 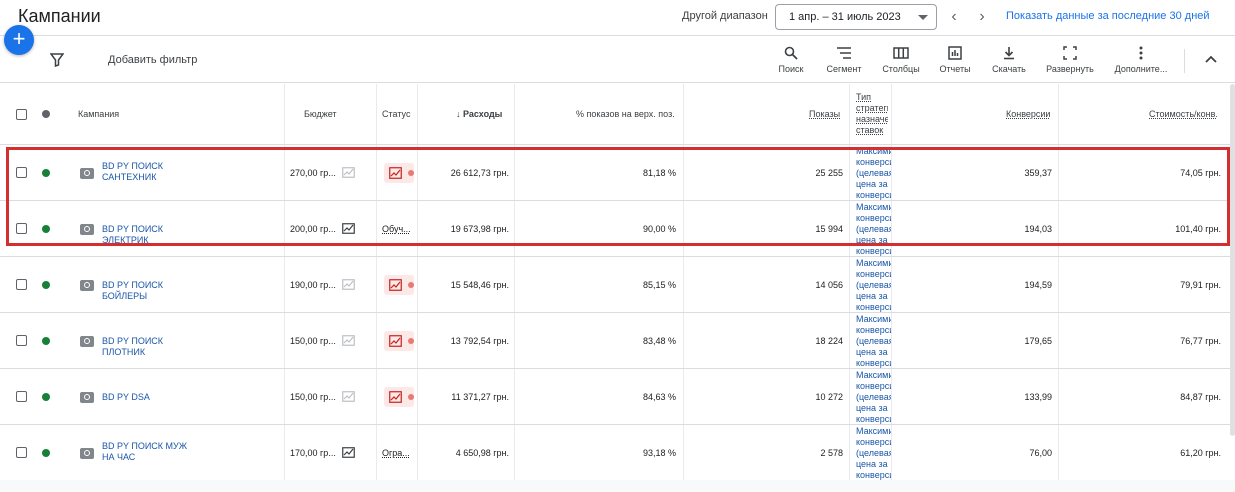 What do you see at coordinates (845, 17) in the screenshot?
I see `date-range-value: 1 апр. – 31 июль 2023` at bounding box center [845, 17].